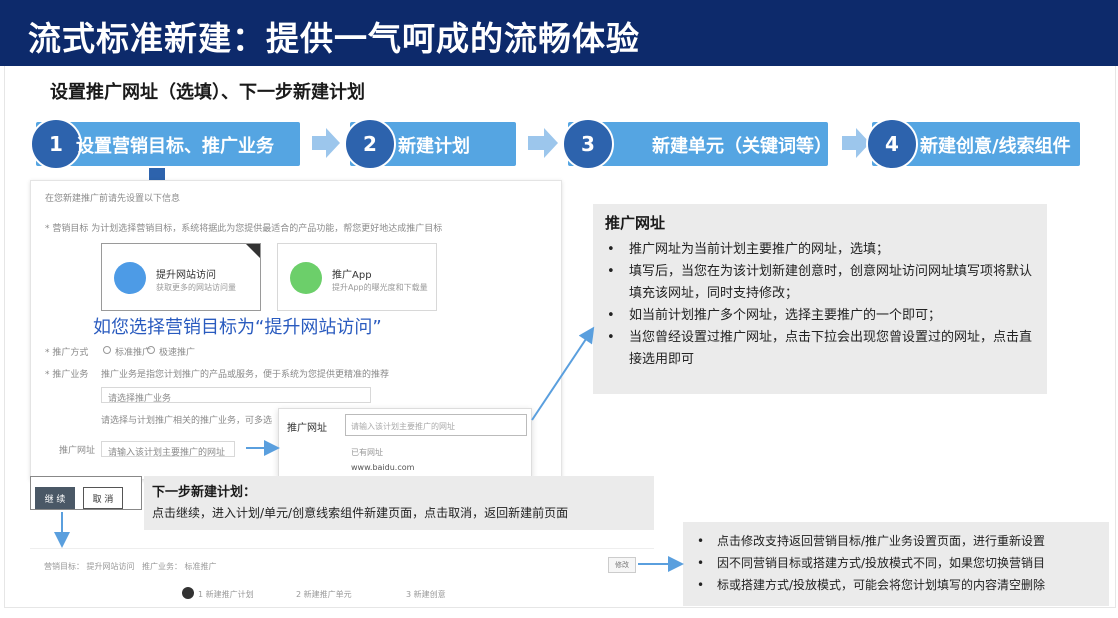  What do you see at coordinates (436, 425) in the screenshot?
I see `popup-url-input: 请输入该计划主要推广的网址` at bounding box center [436, 425].